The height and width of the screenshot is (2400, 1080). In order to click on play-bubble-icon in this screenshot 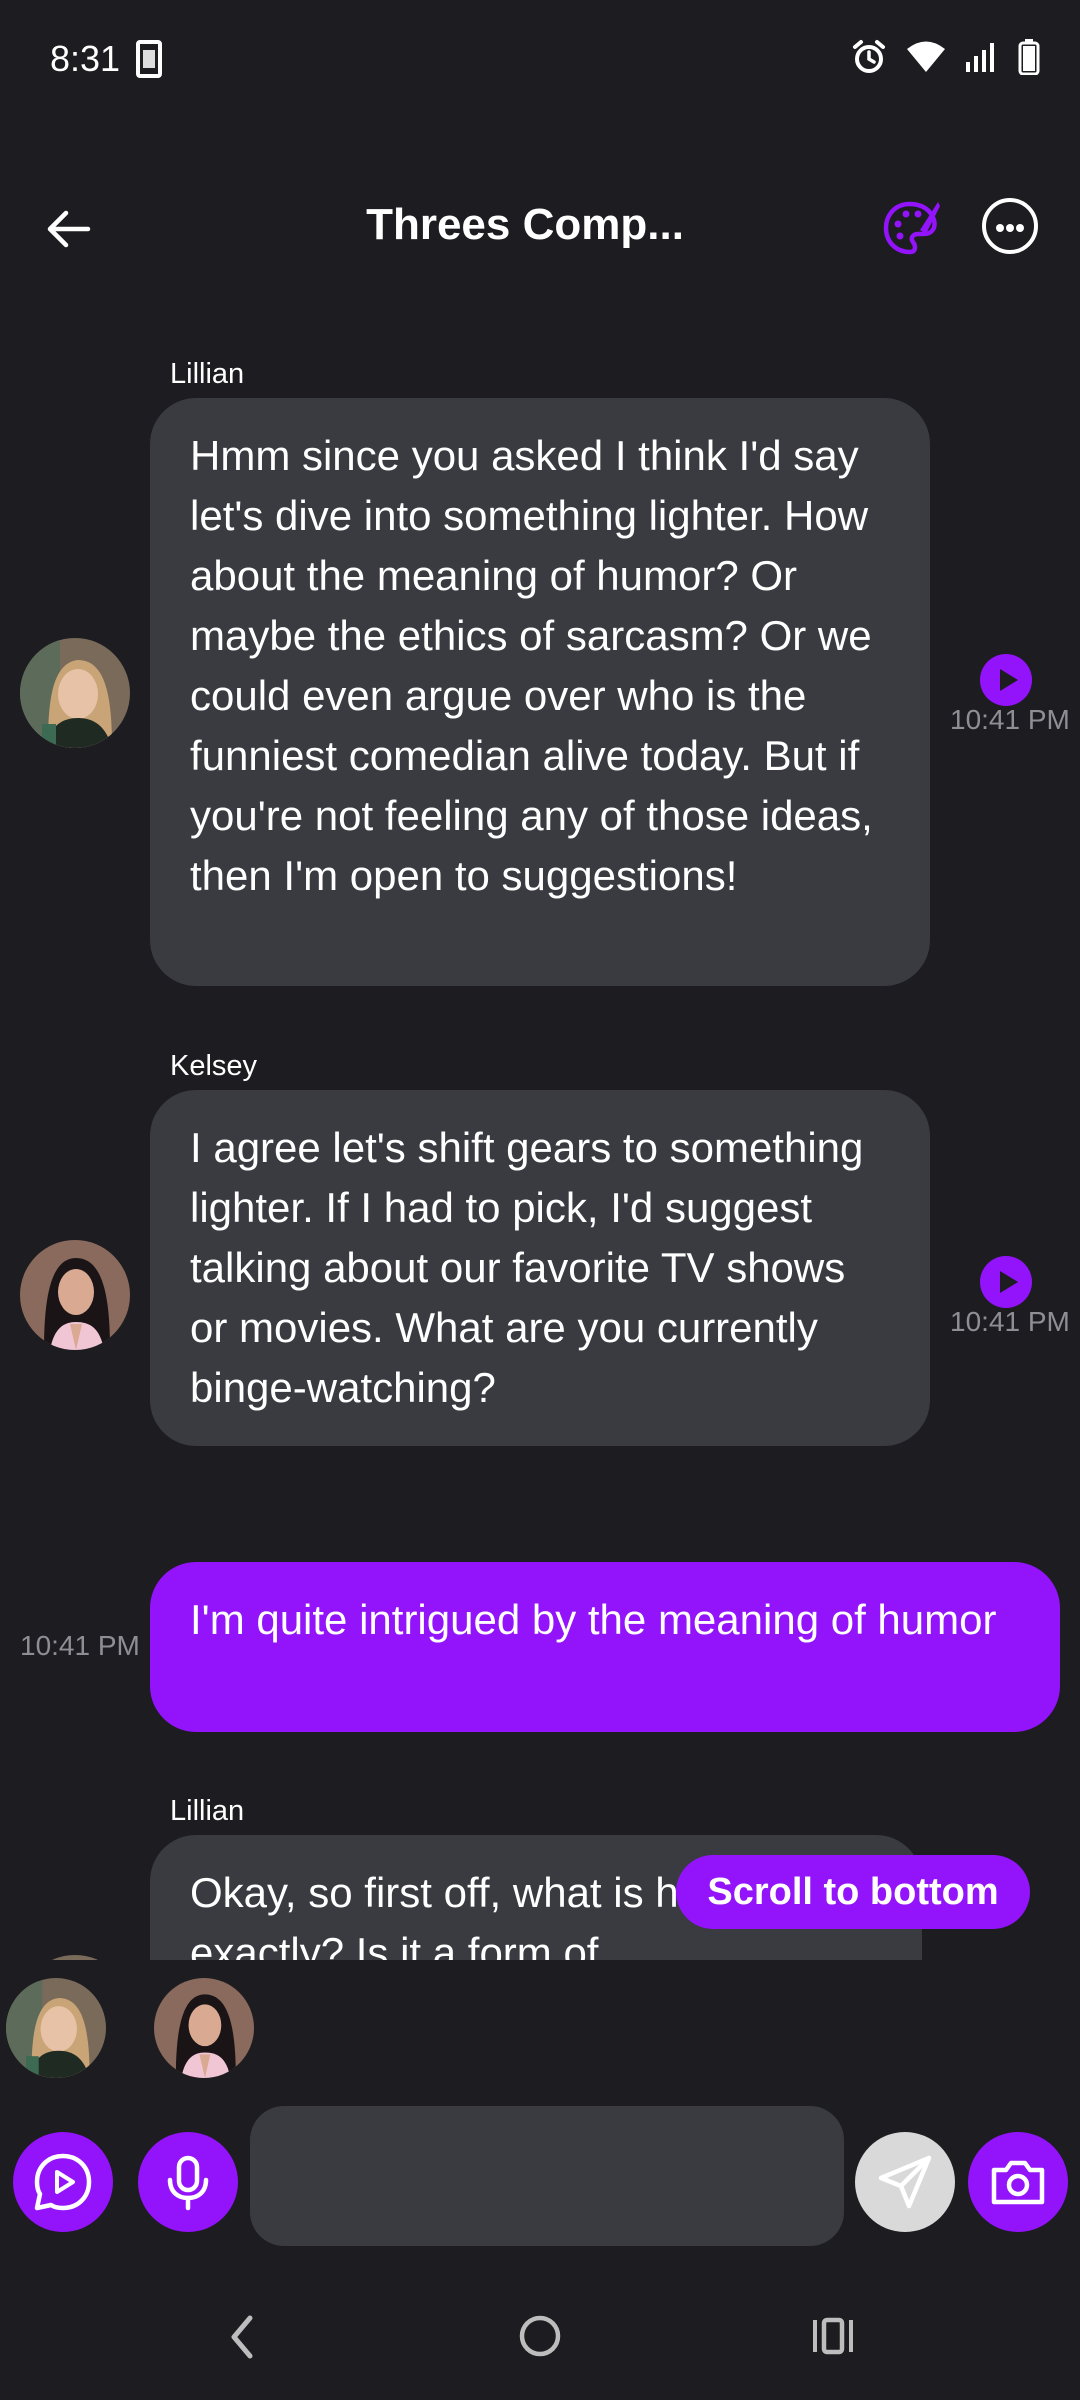, I will do `click(63, 2182)`.